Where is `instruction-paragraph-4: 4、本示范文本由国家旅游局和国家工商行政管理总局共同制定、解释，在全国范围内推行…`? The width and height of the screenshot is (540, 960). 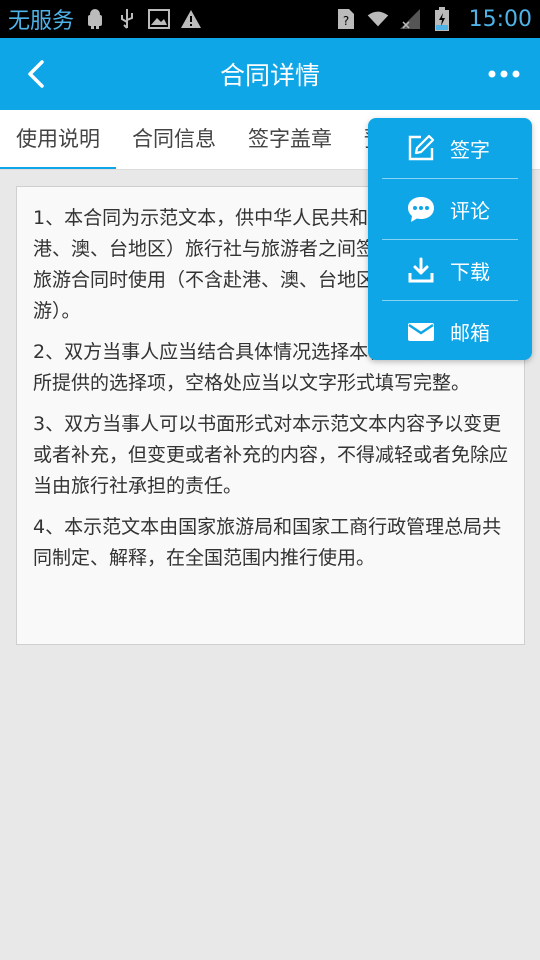
instruction-paragraph-4: 4、本示范文本由国家旅游局和国家工商行政管理总局共同制定、解释，在全国范围内推行… is located at coordinates (267, 542).